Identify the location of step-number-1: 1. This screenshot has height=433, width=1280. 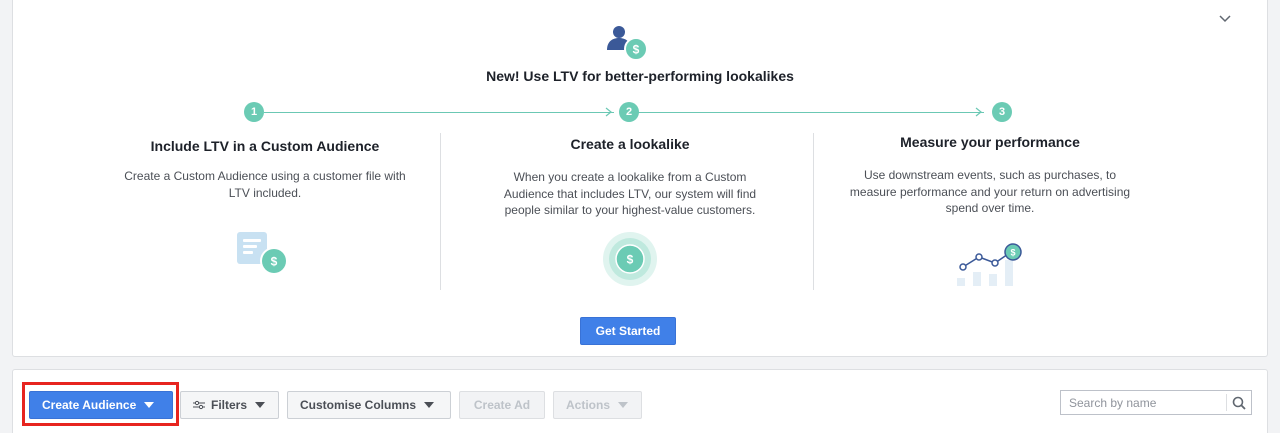
(254, 112).